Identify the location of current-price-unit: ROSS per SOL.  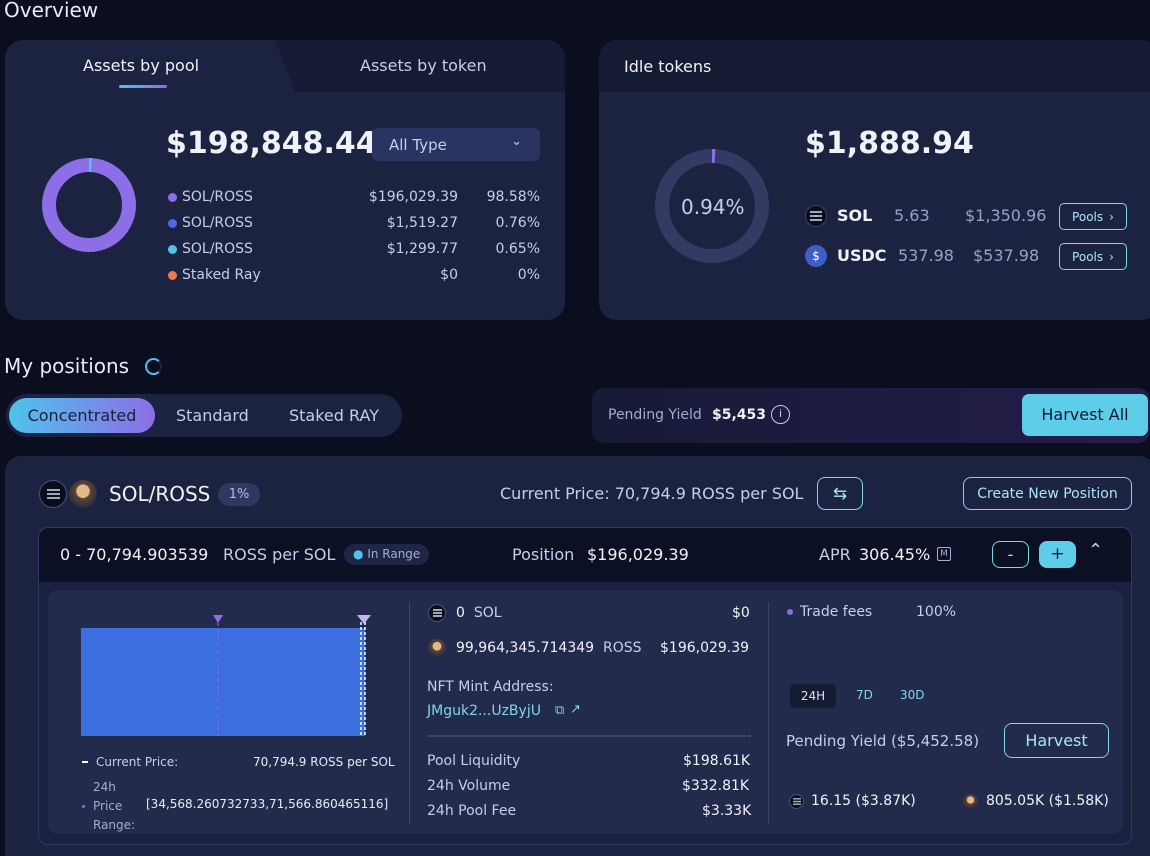
(352, 762).